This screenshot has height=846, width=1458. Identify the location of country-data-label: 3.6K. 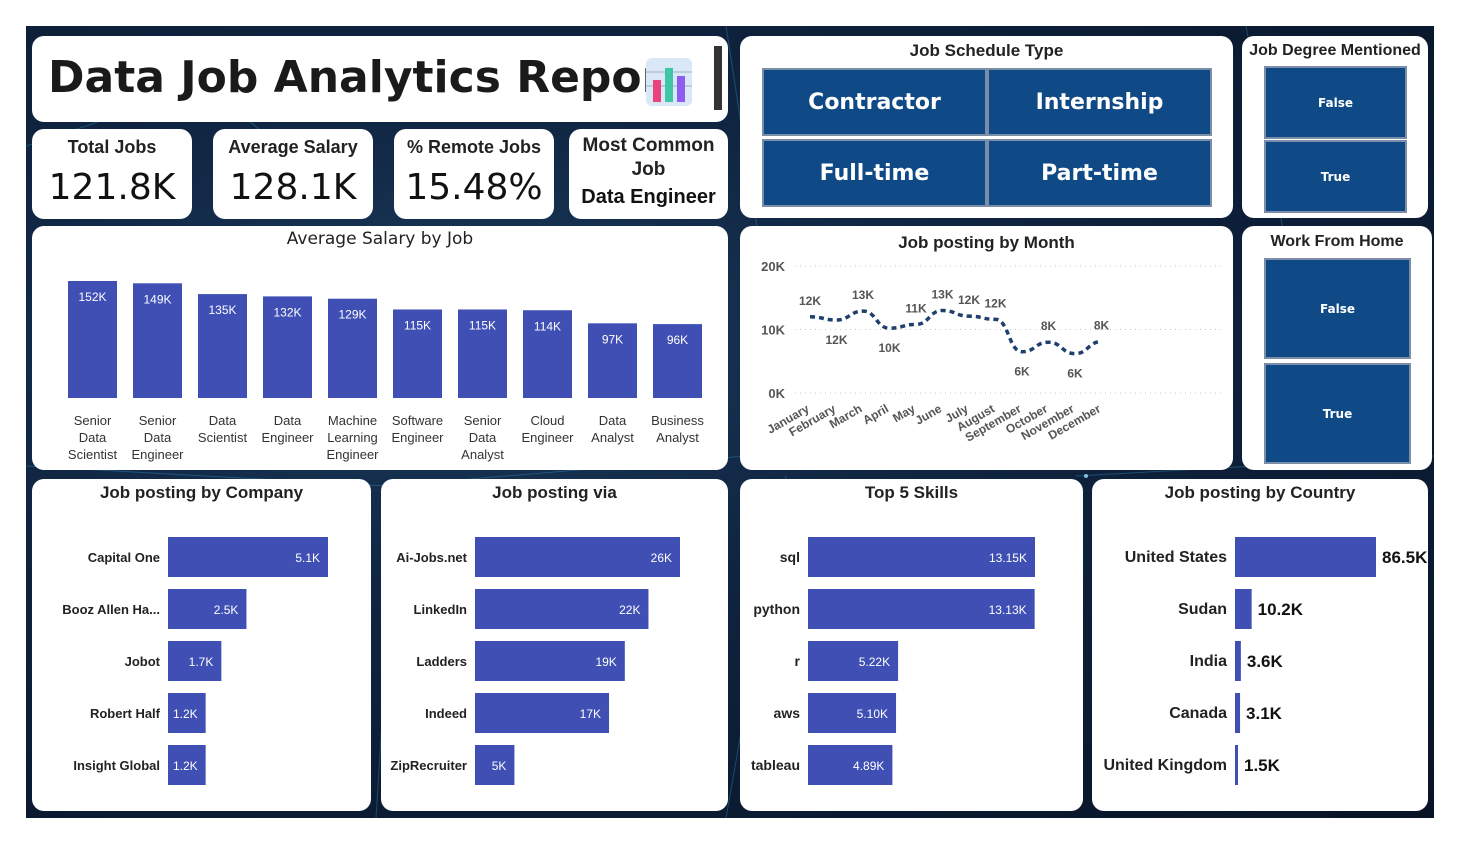
(1265, 661).